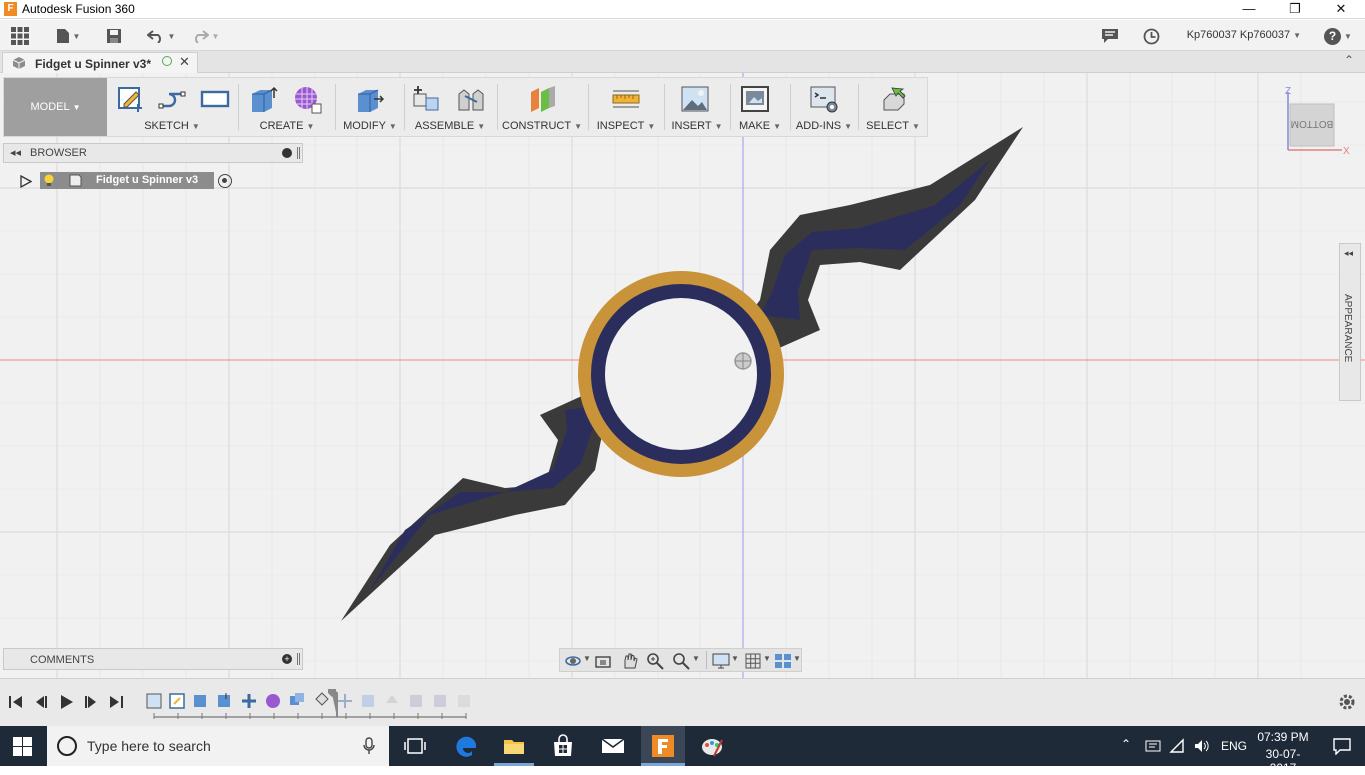 This screenshot has height=775, width=1365. What do you see at coordinates (1249, 9) in the screenshot?
I see `minimize-button: —` at bounding box center [1249, 9].